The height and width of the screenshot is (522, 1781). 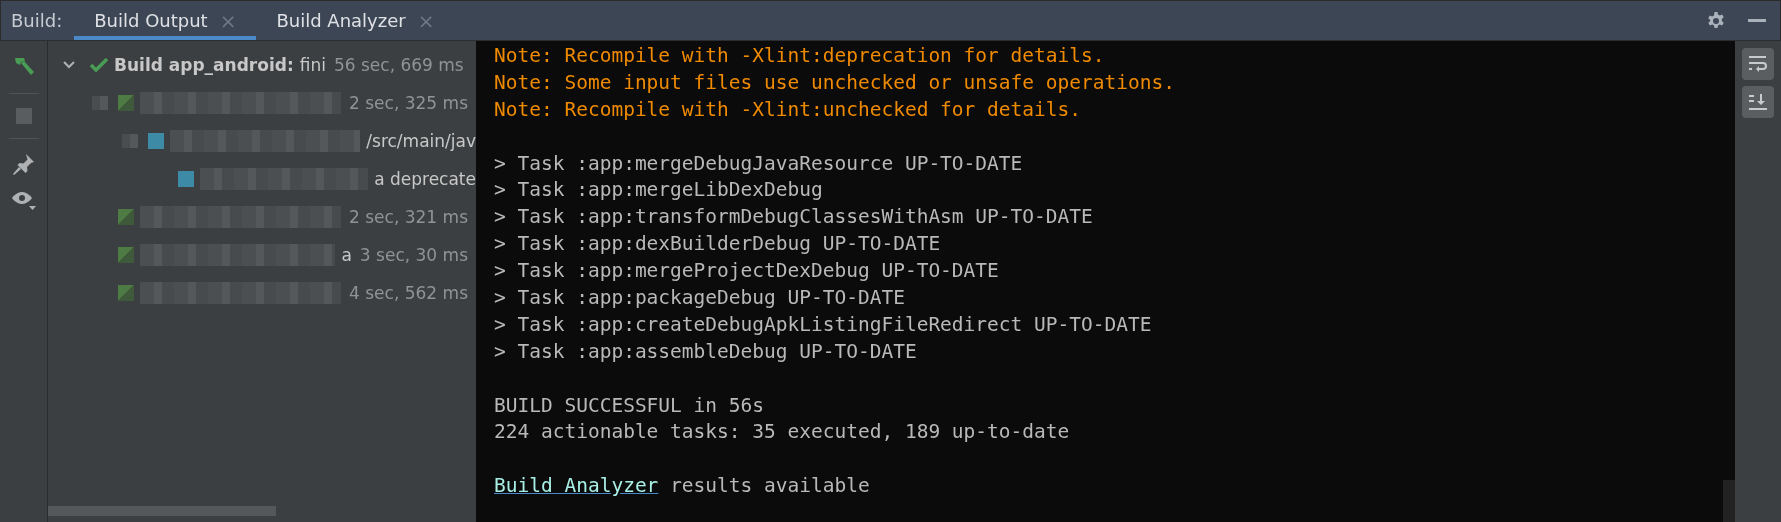 I want to click on console-line: > Task :app:packageDebug UP-TO-DATE, so click(x=700, y=298).